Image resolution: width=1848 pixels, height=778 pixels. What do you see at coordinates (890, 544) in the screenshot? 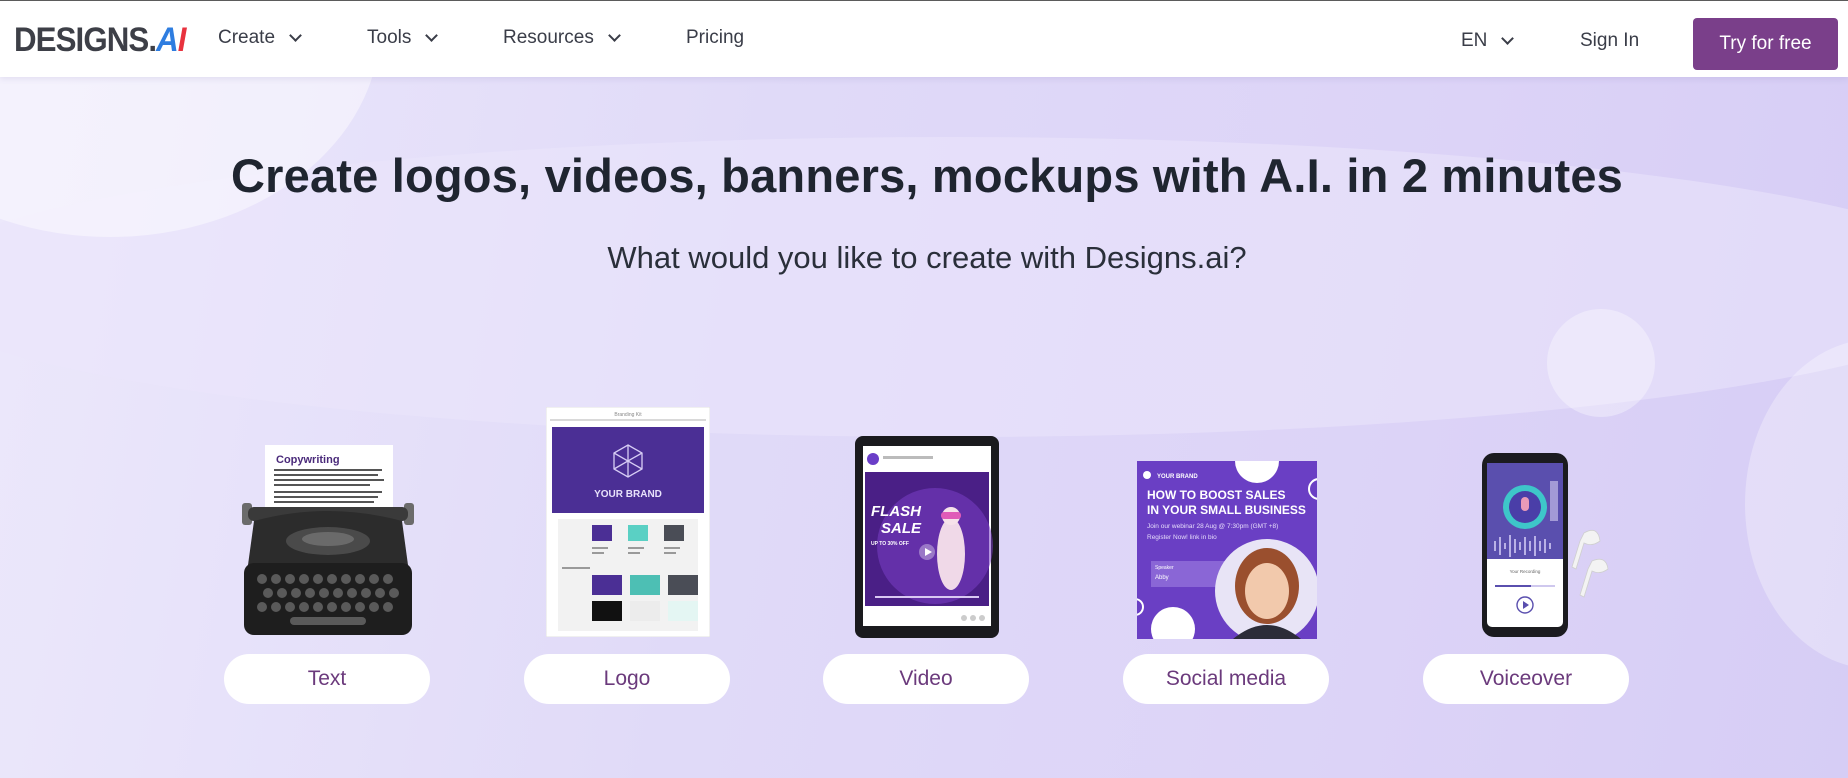
I see `up-to-text: UP TO 30% OFF` at bounding box center [890, 544].